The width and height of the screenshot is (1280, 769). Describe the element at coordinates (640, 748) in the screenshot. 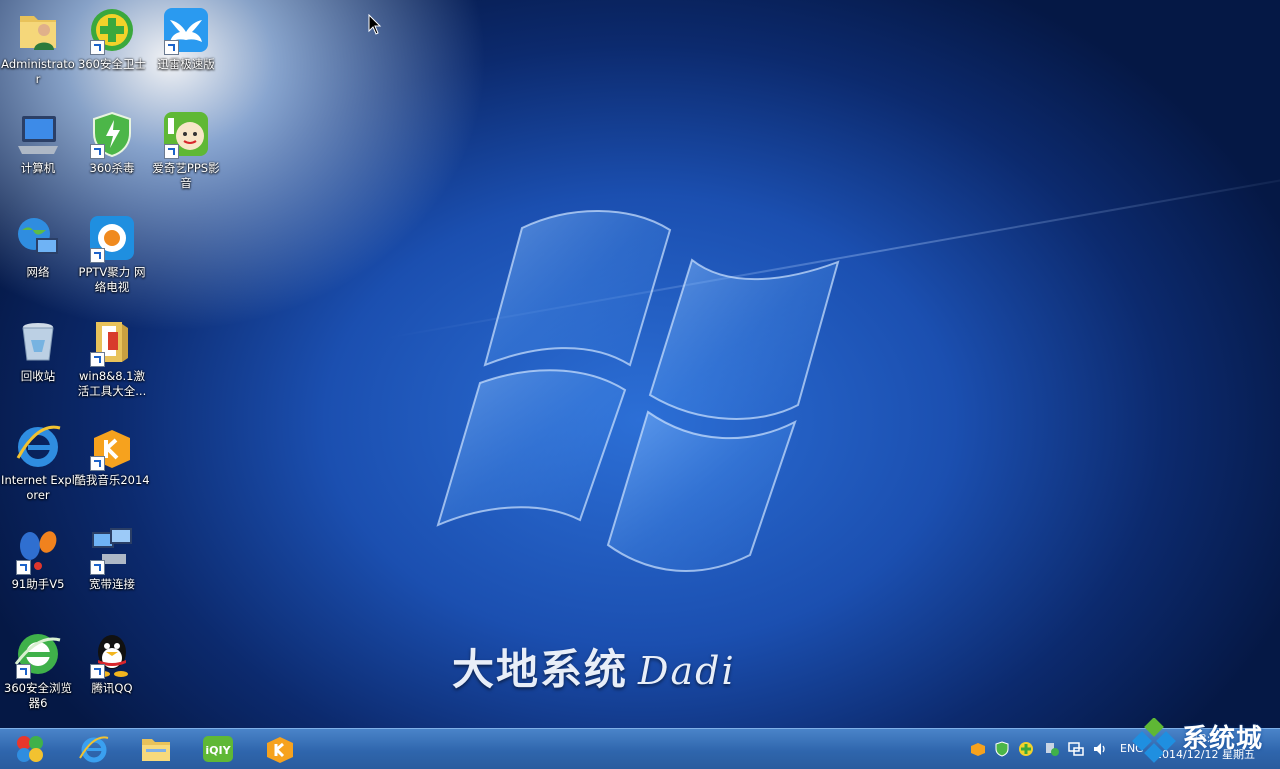

I see `taskbar: iQIY ENG 13:2 2014/12/12 星期五` at that location.